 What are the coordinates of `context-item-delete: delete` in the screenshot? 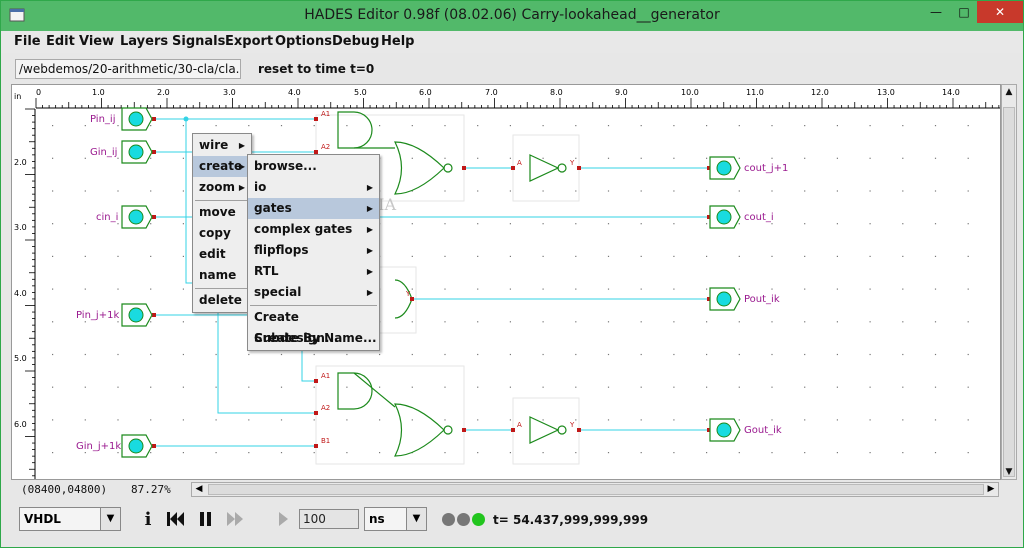 It's located at (222, 300).